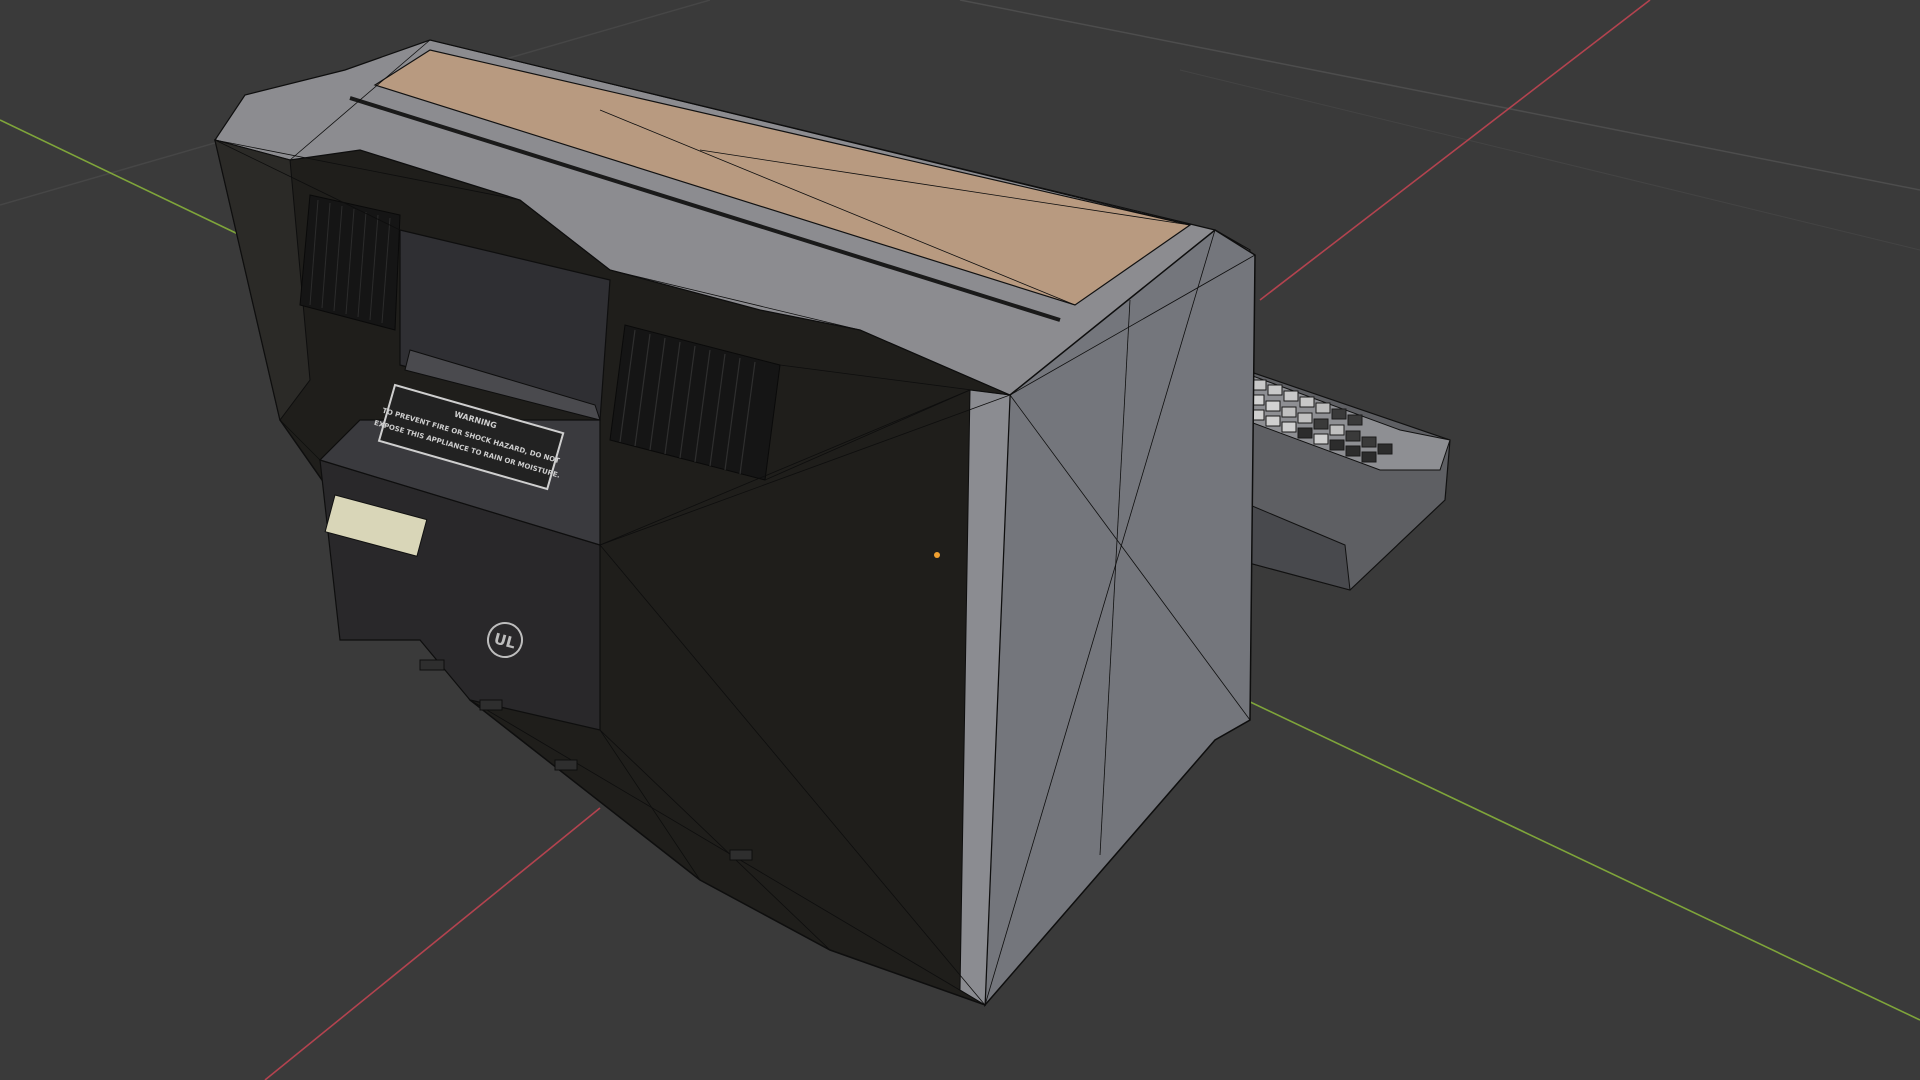 The width and height of the screenshot is (1920, 1080). Describe the element at coordinates (937, 555) in the screenshot. I see `object-origin-marker` at that location.